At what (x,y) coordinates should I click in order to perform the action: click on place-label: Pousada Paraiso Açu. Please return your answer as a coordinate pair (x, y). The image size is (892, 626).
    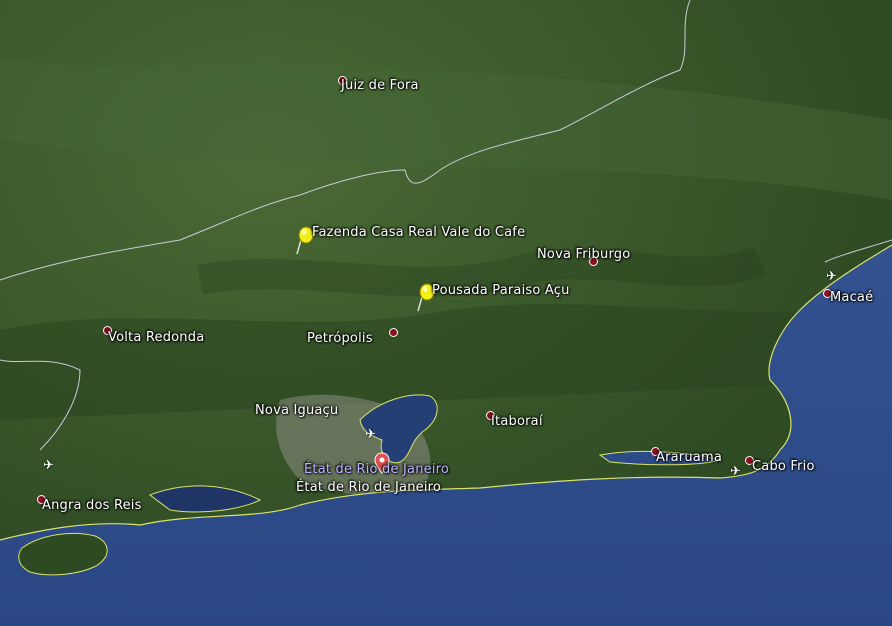
    Looking at the image, I should click on (501, 290).